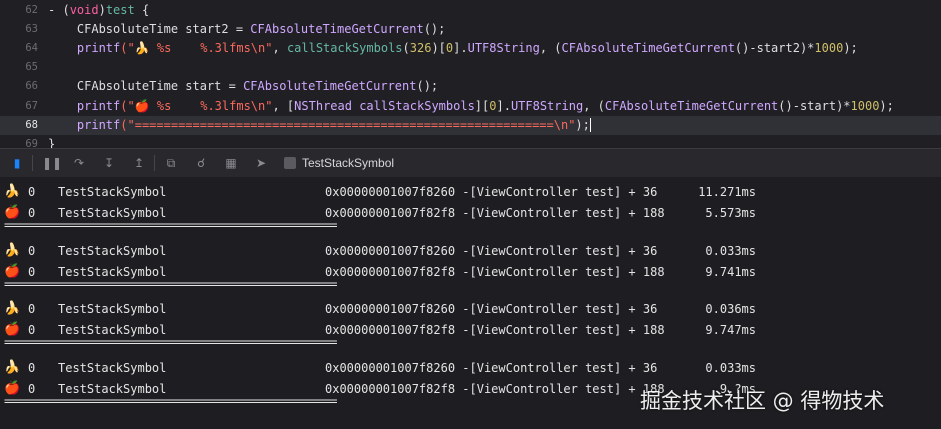 Image resolution: width=941 pixels, height=429 pixels. What do you see at coordinates (201, 163) in the screenshot?
I see `memory-graph-icon: ☌` at bounding box center [201, 163].